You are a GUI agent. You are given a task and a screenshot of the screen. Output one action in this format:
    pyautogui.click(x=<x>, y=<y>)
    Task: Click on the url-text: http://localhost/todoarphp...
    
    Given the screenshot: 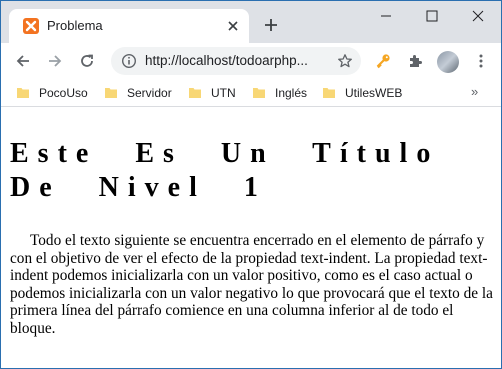 What is the action you would take?
    pyautogui.click(x=235, y=60)
    